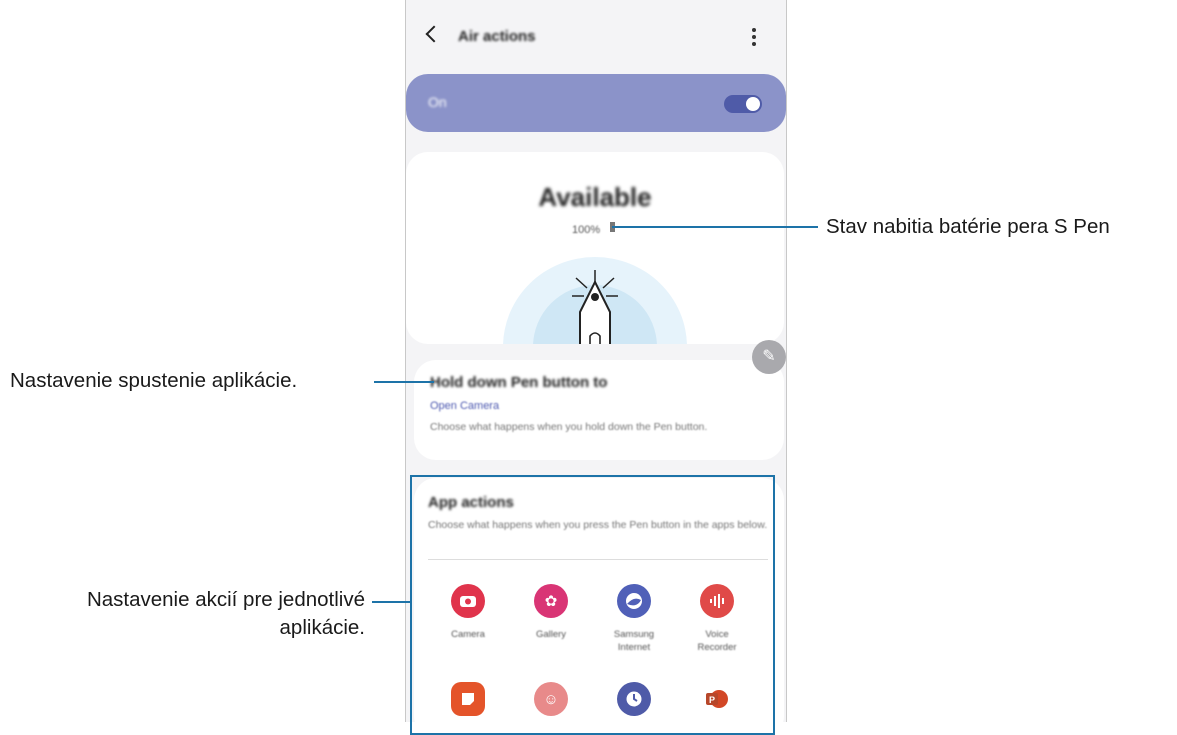 The image size is (1177, 735). Describe the element at coordinates (743, 104) in the screenshot. I see `master-toggle` at that location.